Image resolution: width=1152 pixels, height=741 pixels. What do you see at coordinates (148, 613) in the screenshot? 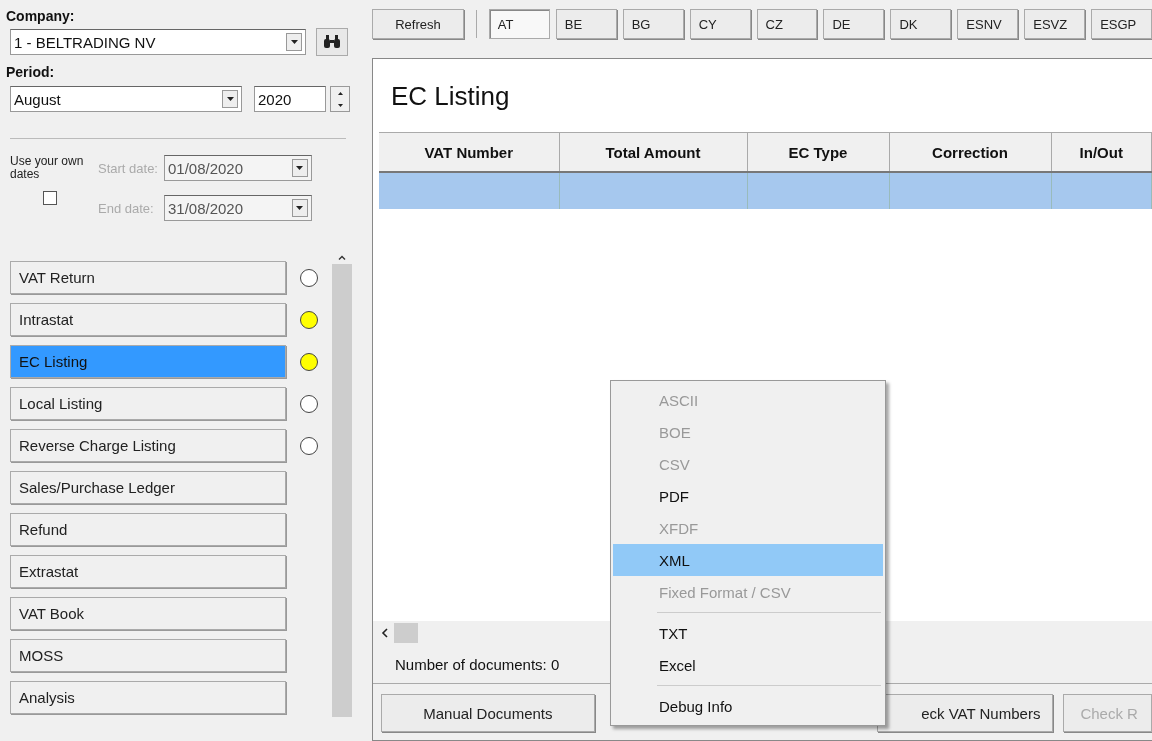
I see `nav-item: VAT Book` at bounding box center [148, 613].